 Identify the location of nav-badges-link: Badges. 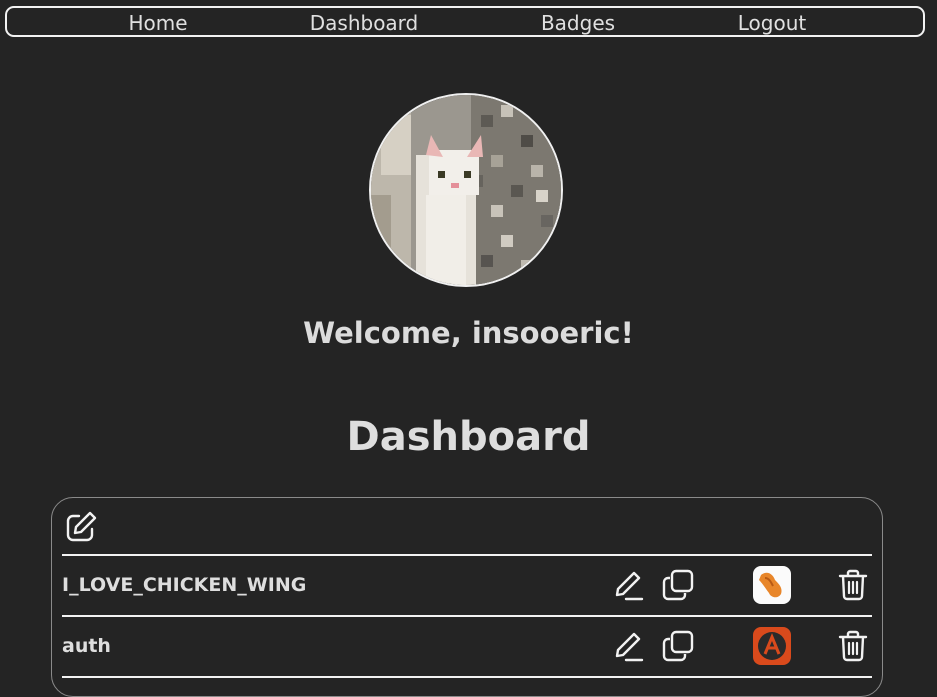
(578, 23).